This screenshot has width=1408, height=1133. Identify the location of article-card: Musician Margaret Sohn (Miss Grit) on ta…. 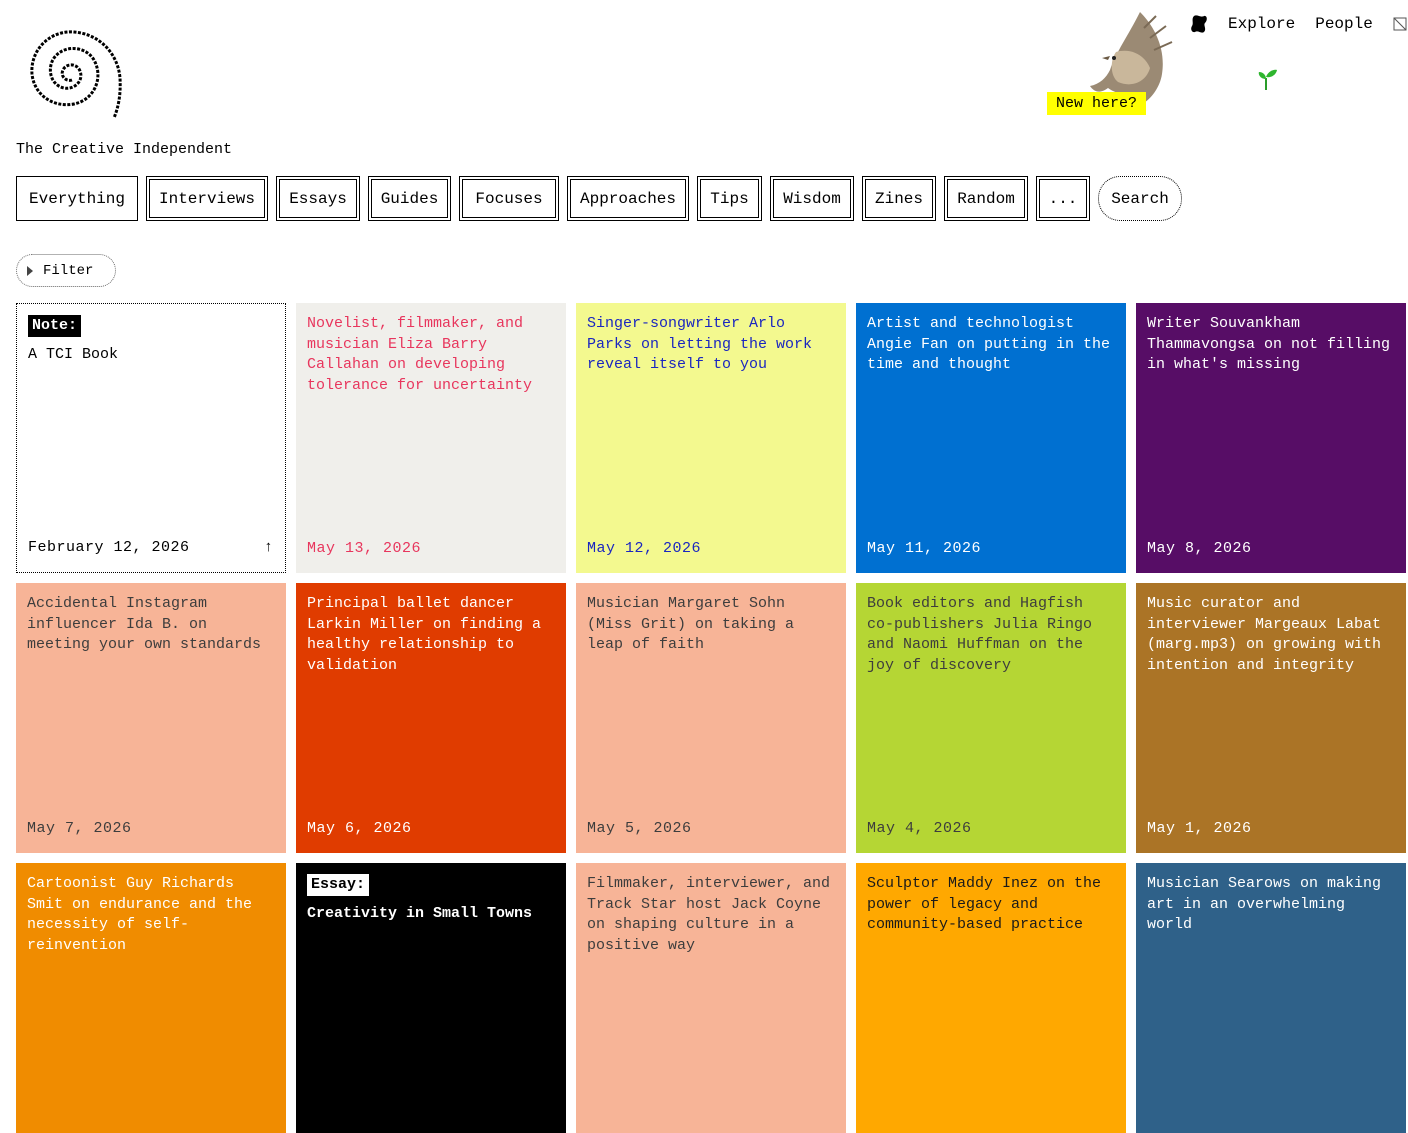
(711, 718).